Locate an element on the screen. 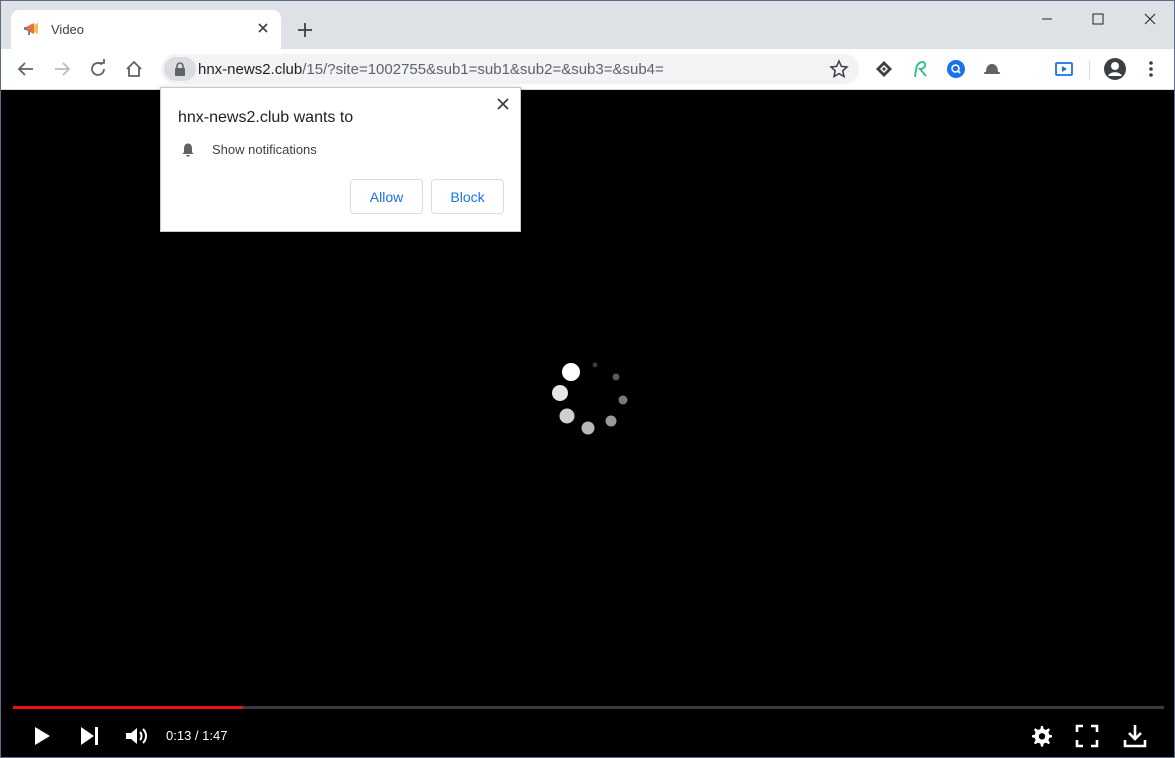 Image resolution: width=1175 pixels, height=758 pixels. popup-title: hnx-news2.club wants to is located at coordinates (266, 117).